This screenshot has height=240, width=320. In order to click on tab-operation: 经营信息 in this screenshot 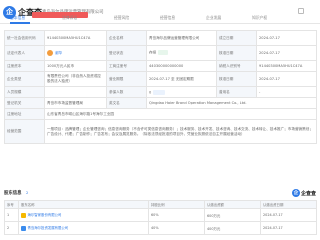, I will do `click(167, 18)`.